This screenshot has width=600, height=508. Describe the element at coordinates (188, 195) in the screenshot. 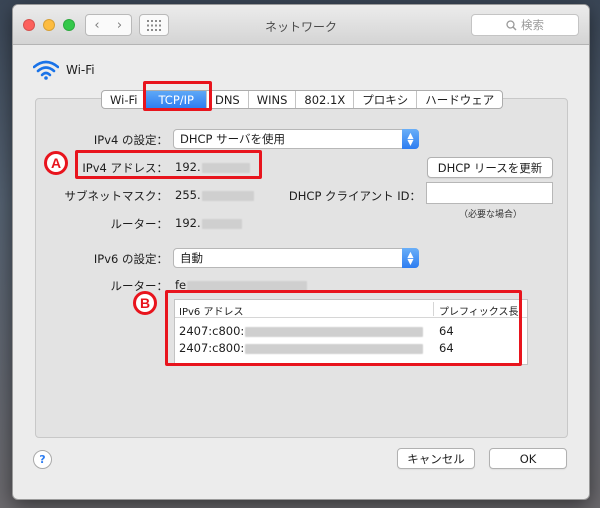

I see `subnet-mask-text: 255.` at that location.